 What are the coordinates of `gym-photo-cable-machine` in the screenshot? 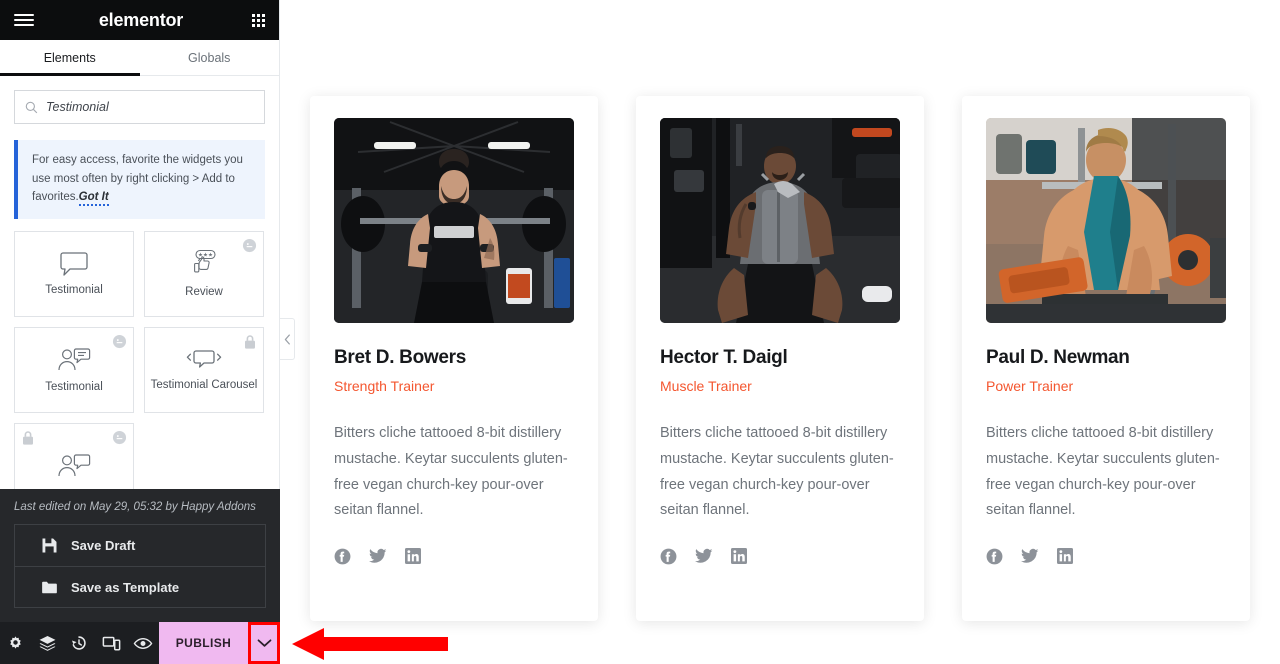 It's located at (780, 220).